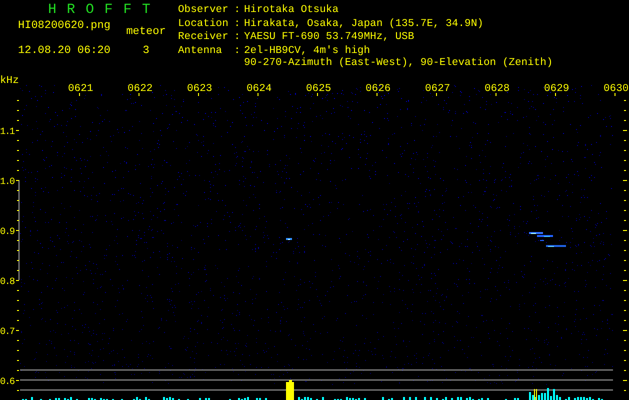 Image resolution: width=629 pixels, height=400 pixels. Describe the element at coordinates (378, 89) in the screenshot. I see `time-label: 0626` at that location.